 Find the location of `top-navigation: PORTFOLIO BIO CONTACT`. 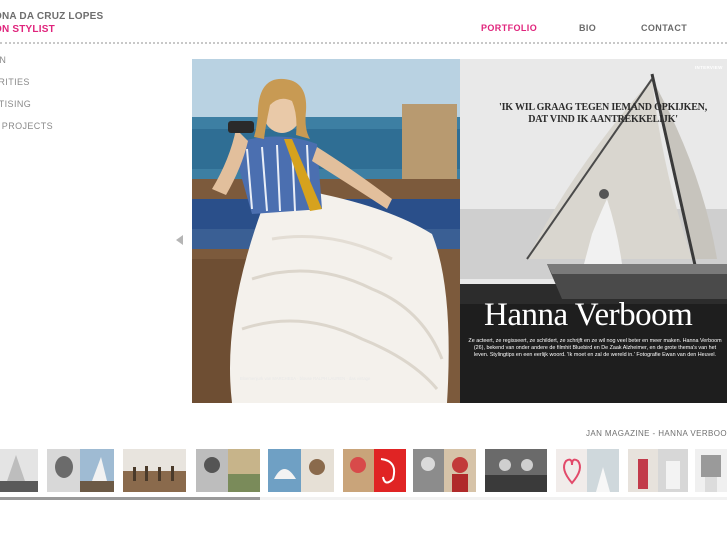

top-navigation: PORTFOLIO BIO CONTACT is located at coordinates (363, 30).